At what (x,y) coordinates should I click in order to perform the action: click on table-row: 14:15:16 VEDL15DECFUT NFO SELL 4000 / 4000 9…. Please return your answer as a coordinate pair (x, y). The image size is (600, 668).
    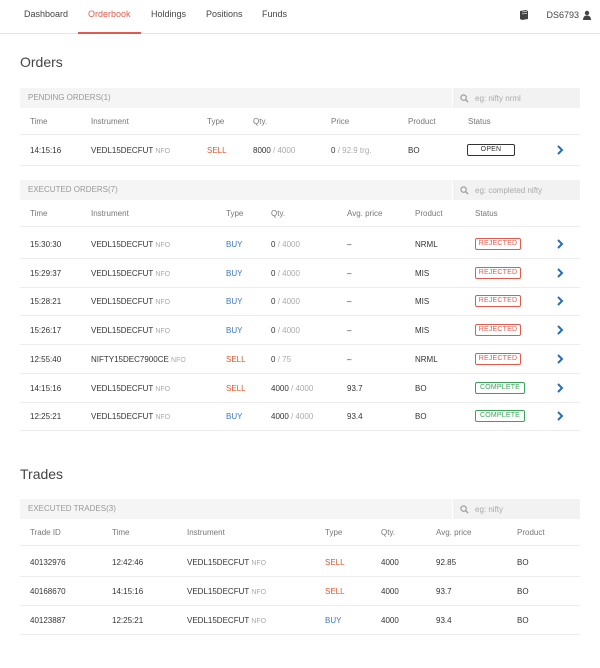
    Looking at the image, I should click on (300, 388).